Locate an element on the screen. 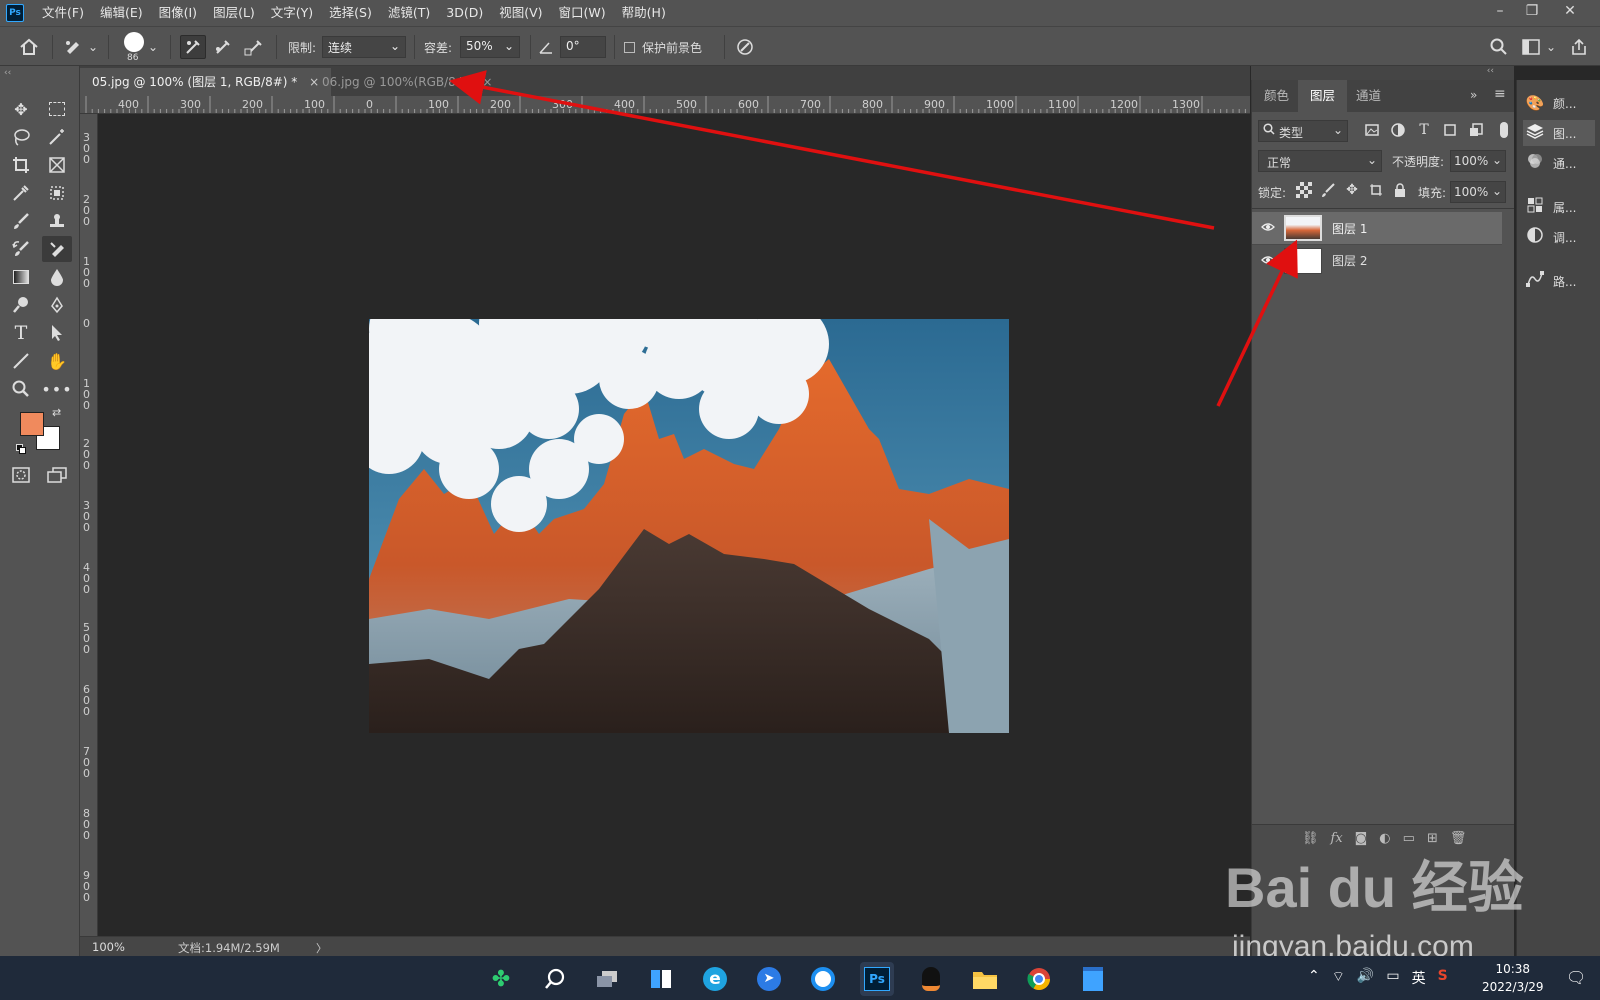 Image resolution: width=1600 pixels, height=1000 pixels. brush-picker-chevron-icon: ⌄ is located at coordinates (153, 47).